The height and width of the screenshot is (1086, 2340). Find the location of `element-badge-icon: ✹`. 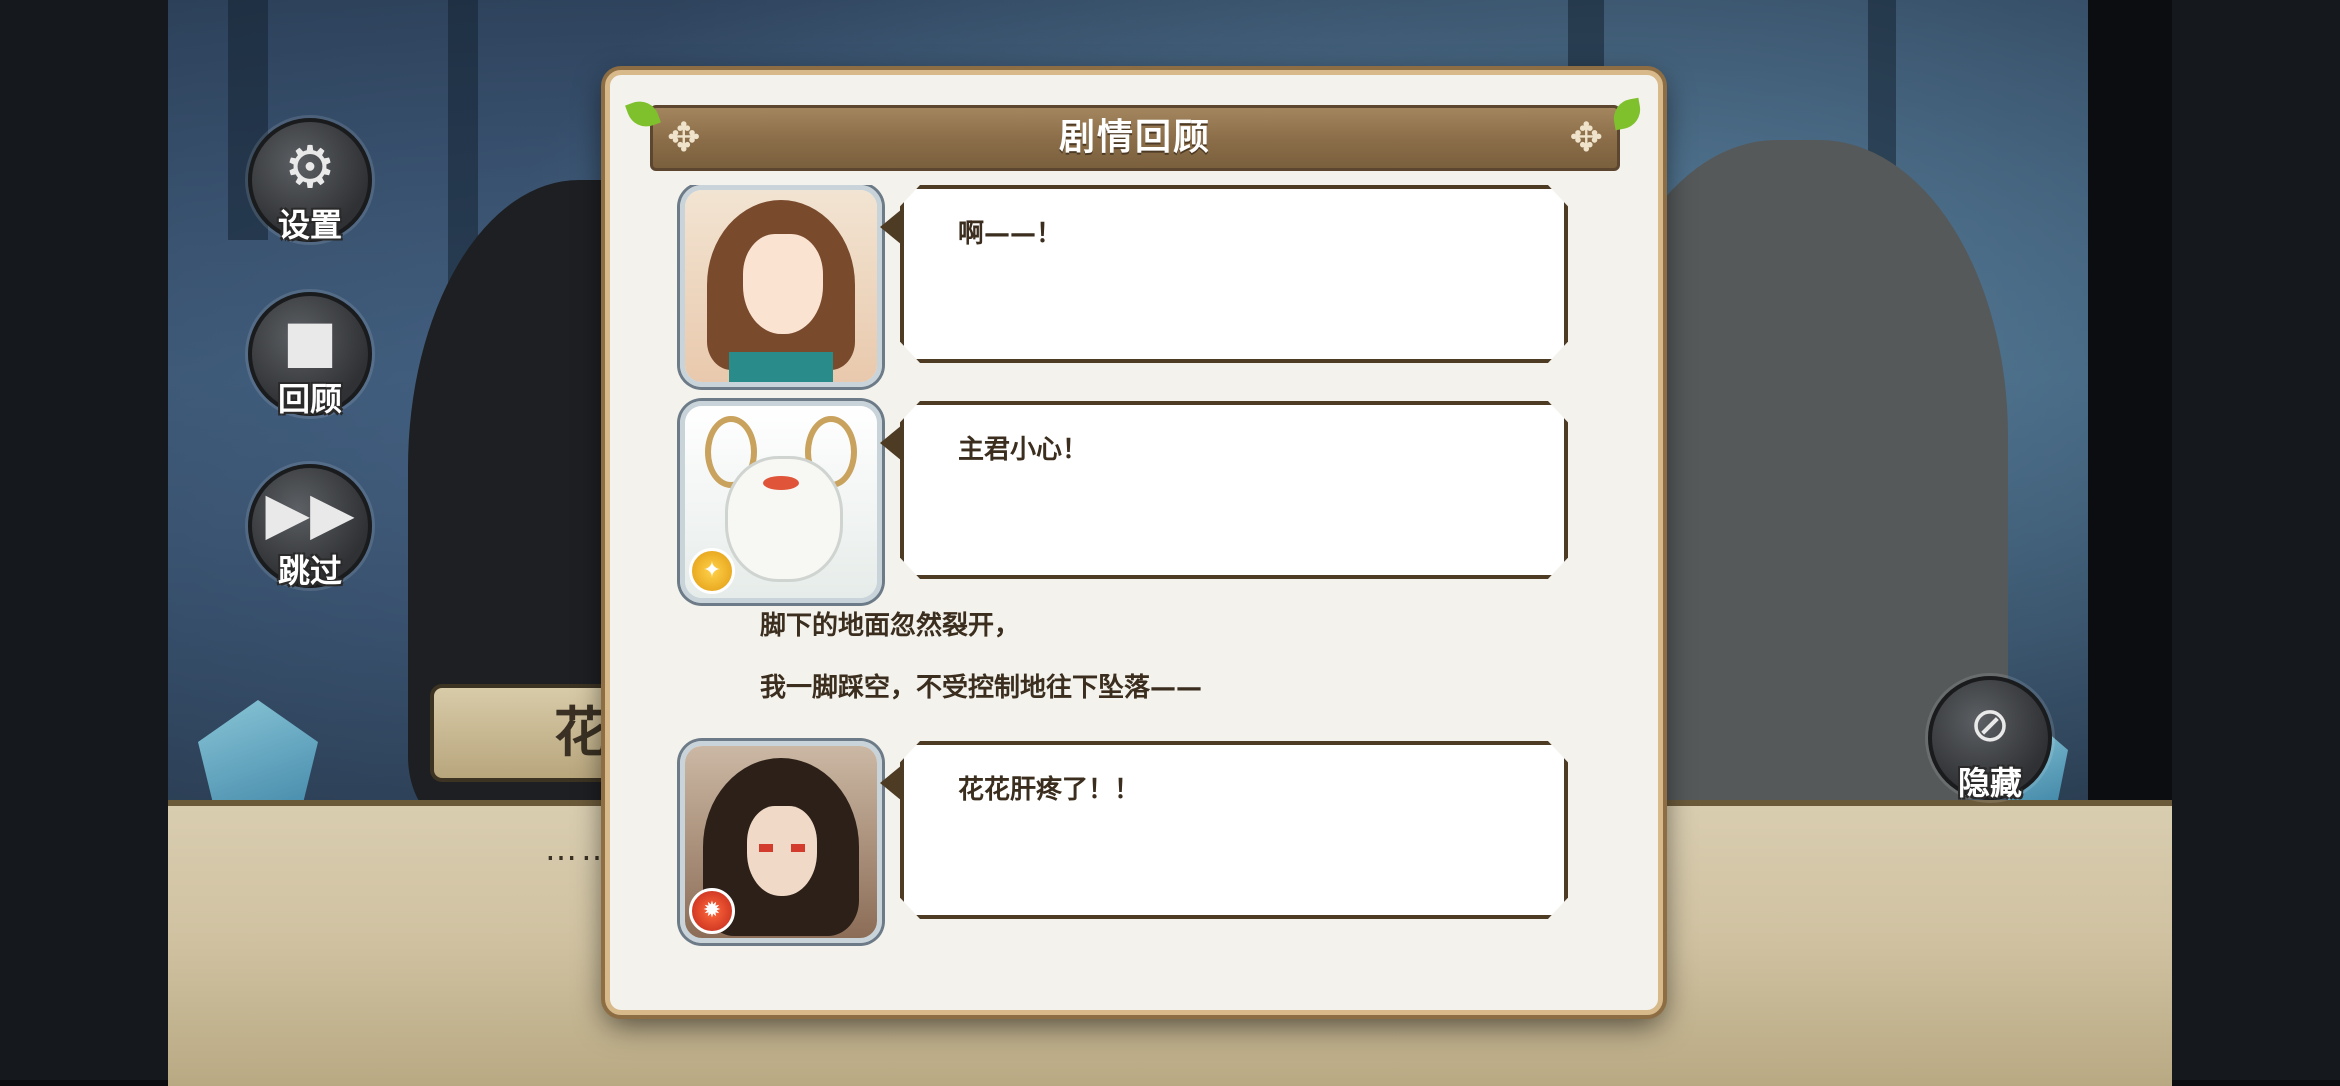

element-badge-icon: ✹ is located at coordinates (712, 911).